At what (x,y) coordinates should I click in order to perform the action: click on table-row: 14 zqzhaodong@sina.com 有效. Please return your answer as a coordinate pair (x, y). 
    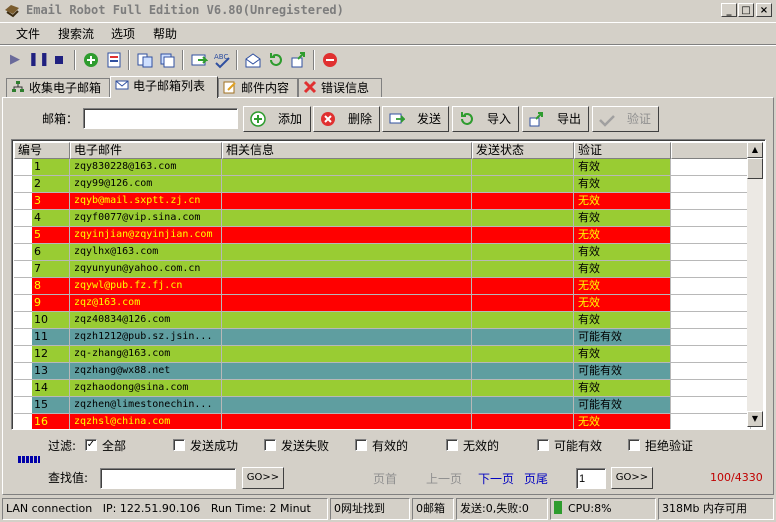
    Looking at the image, I should click on (382, 388).